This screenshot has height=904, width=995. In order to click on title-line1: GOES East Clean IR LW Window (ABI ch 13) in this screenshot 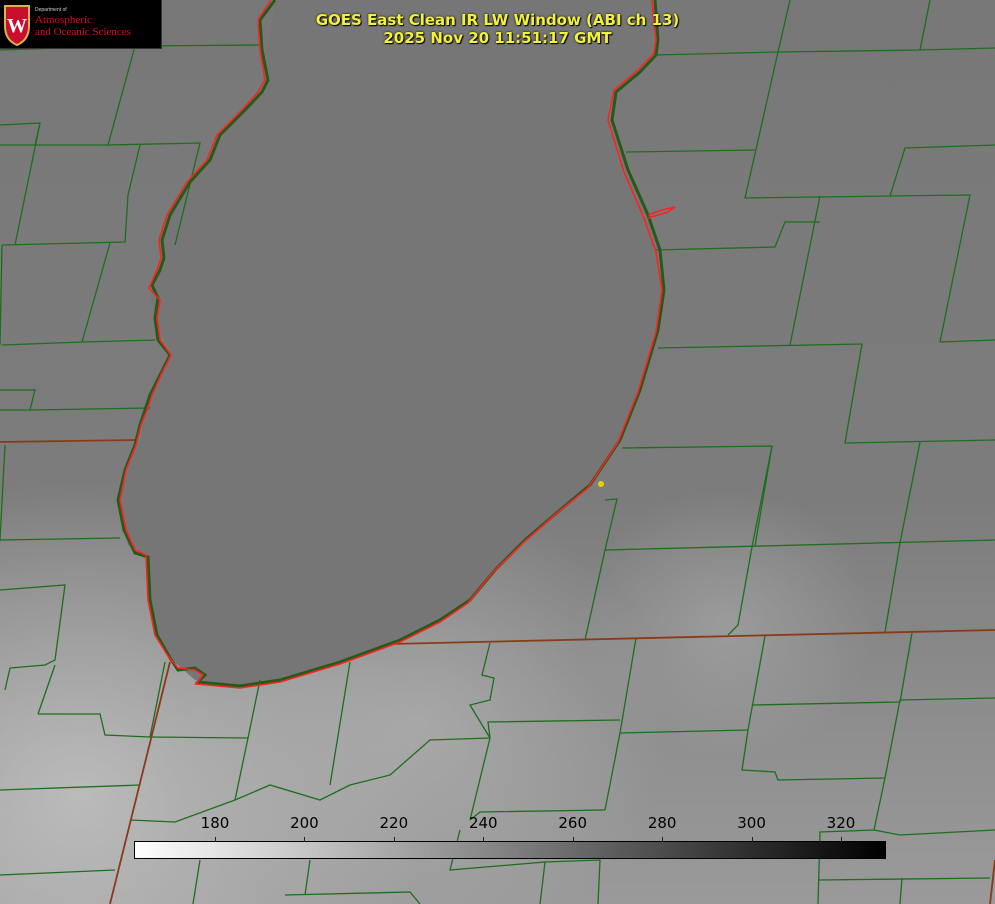, I will do `click(497, 20)`.